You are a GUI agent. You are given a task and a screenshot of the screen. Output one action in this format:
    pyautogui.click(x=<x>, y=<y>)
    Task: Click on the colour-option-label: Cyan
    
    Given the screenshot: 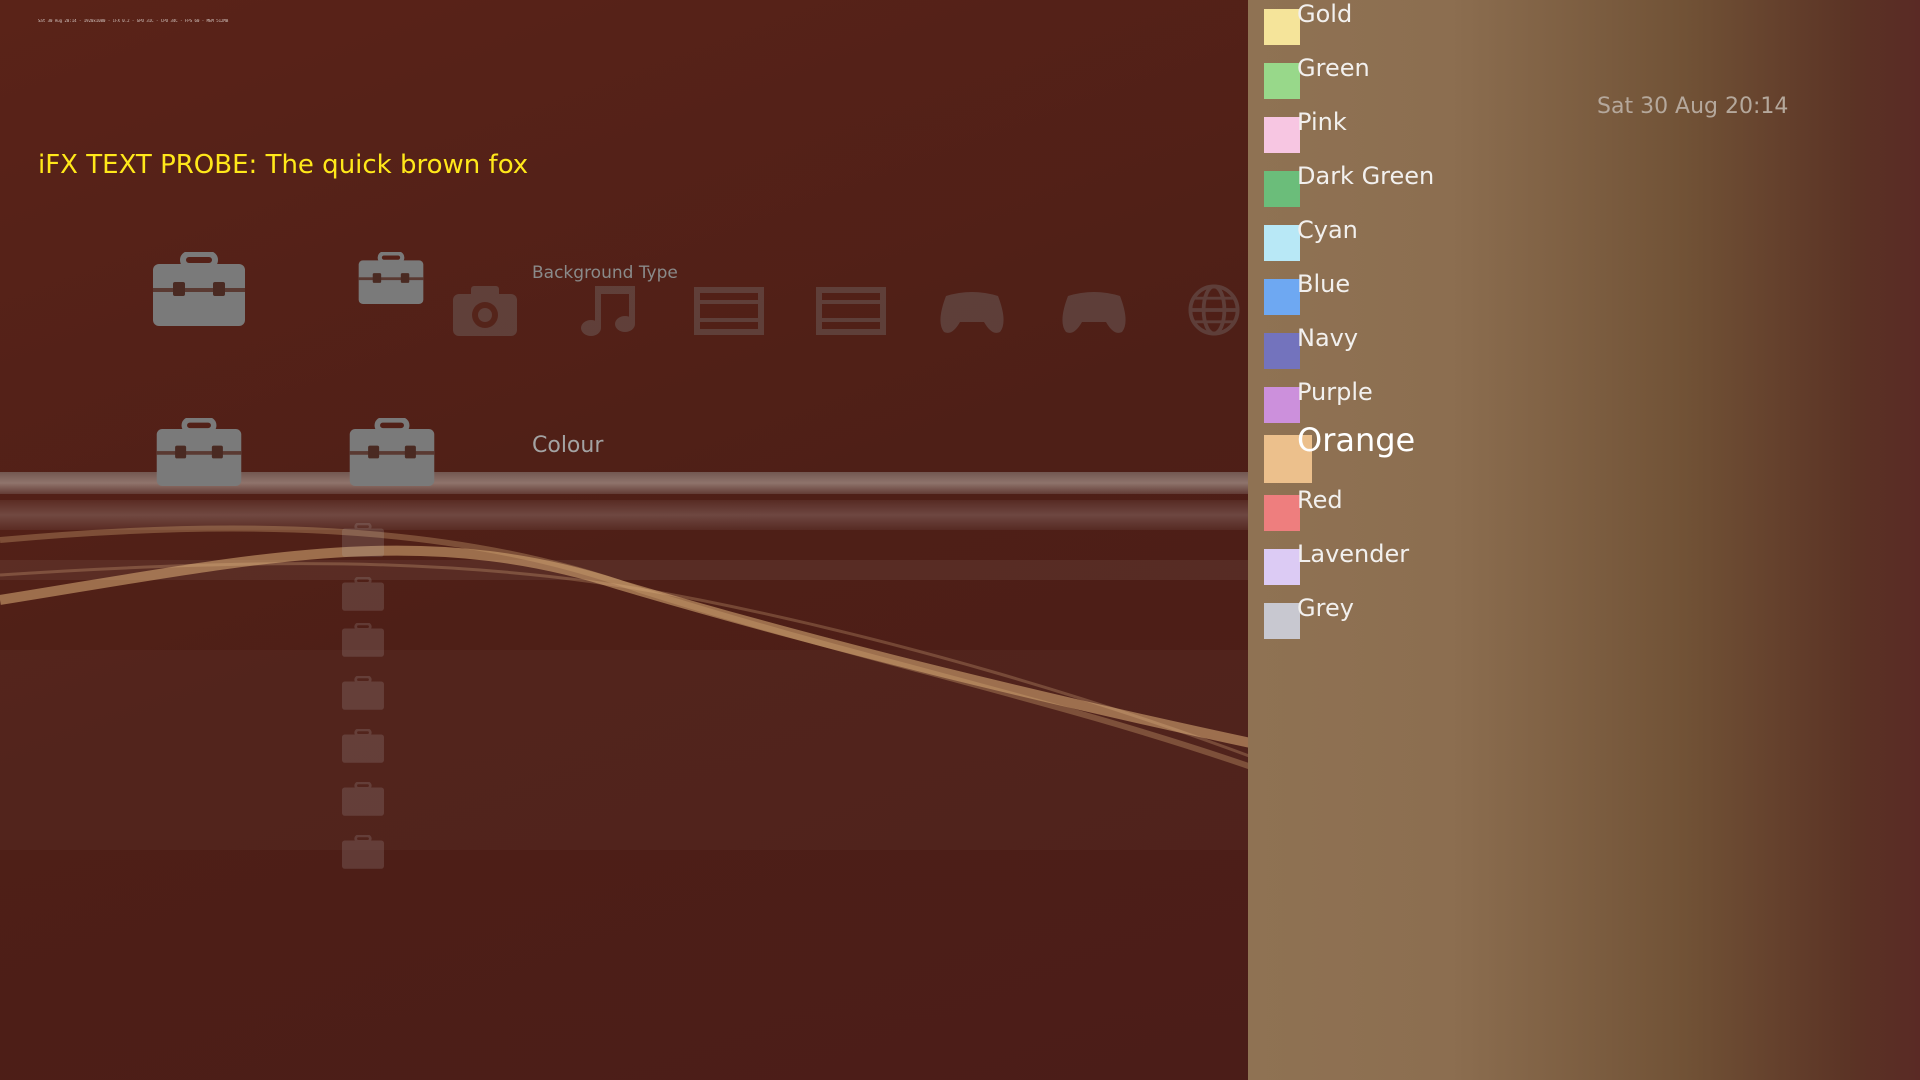 What is the action you would take?
    pyautogui.click(x=1327, y=230)
    